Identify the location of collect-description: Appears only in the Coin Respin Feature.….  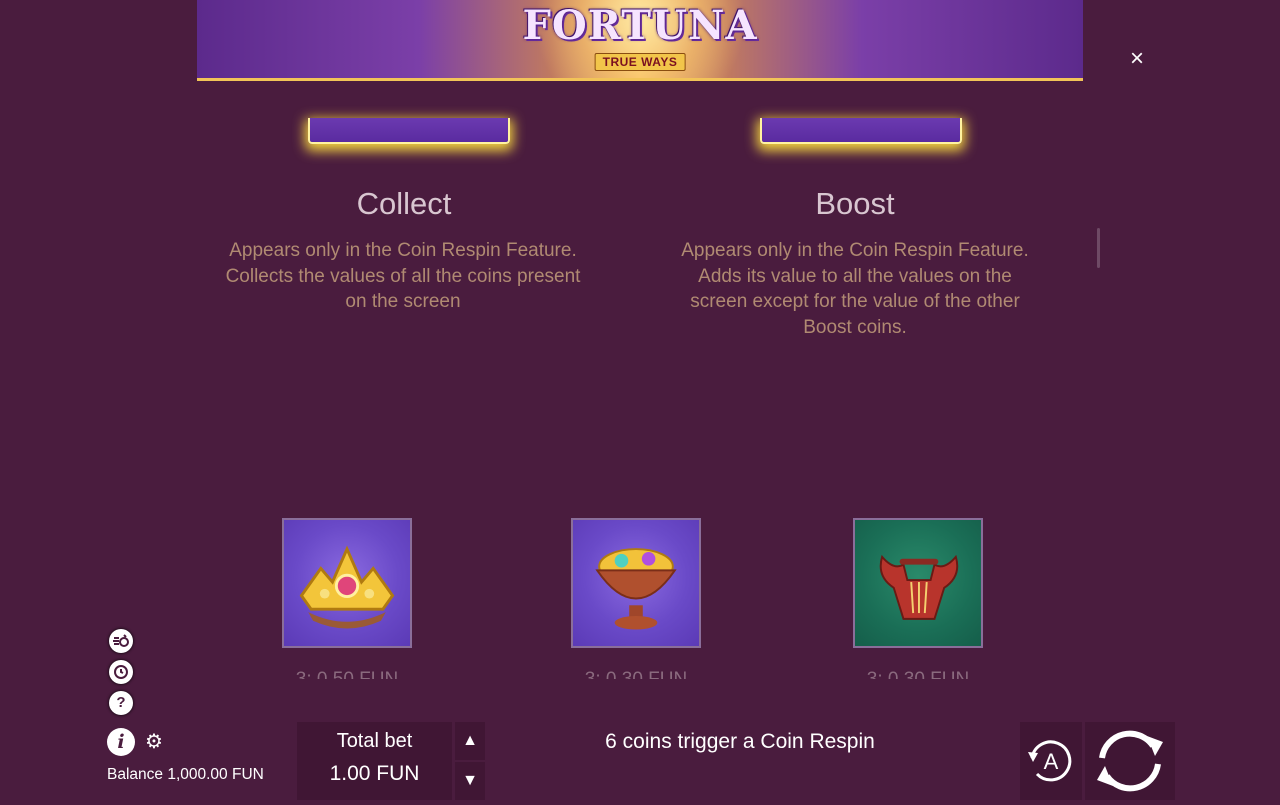
(403, 276).